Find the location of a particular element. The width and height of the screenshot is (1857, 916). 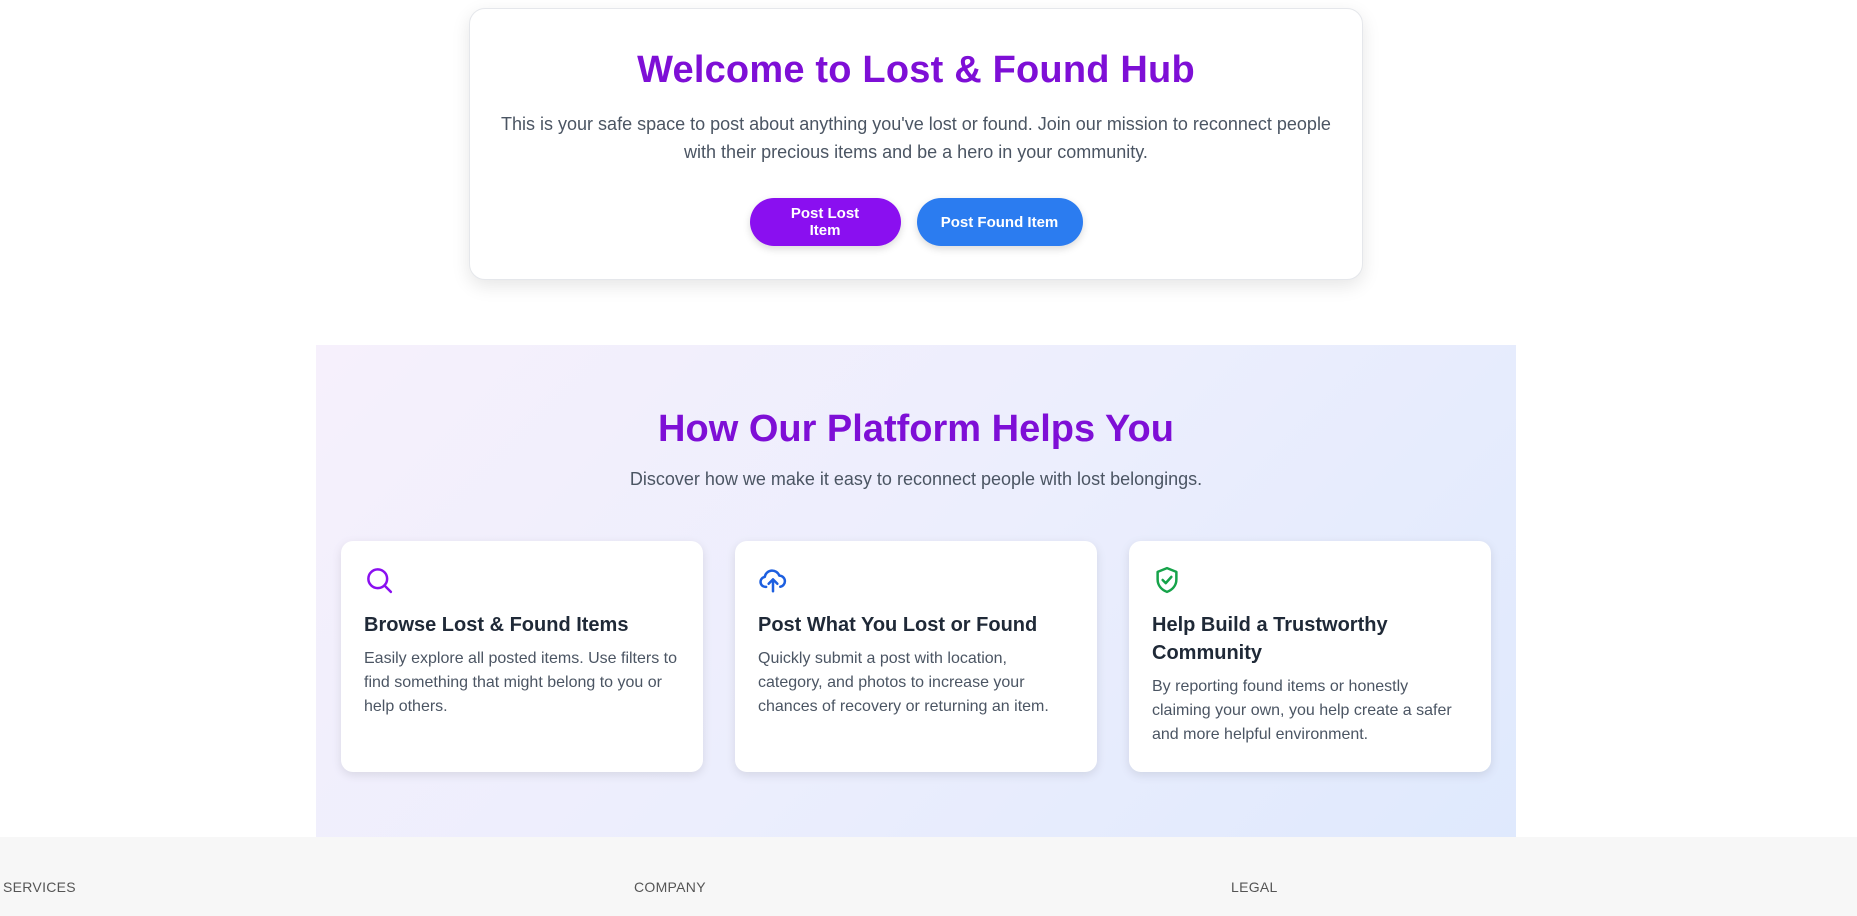

search-icon is located at coordinates (380, 581).